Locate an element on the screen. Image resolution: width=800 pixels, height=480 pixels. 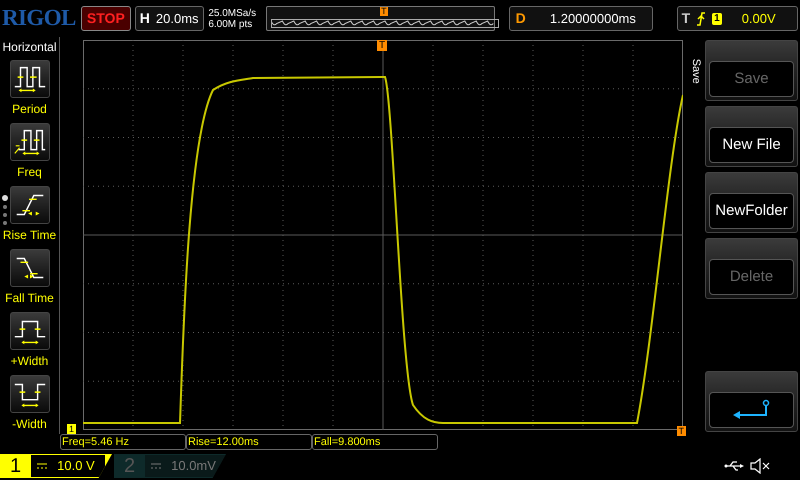
measure-label: Period is located at coordinates (29, 109).